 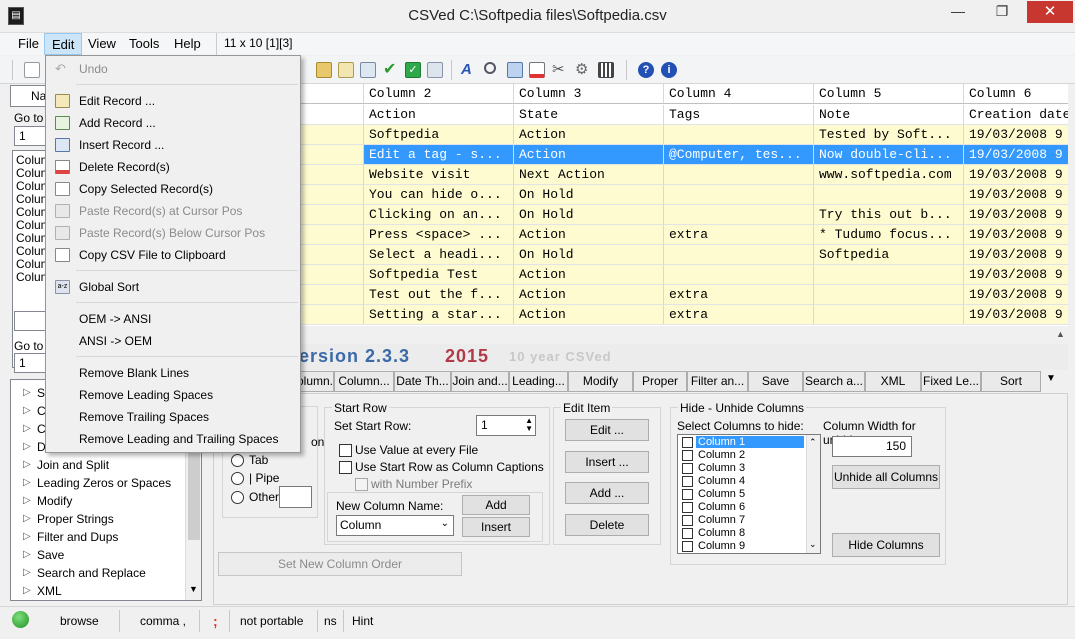 I want to click on tools-icon: ✂, so click(x=560, y=70).